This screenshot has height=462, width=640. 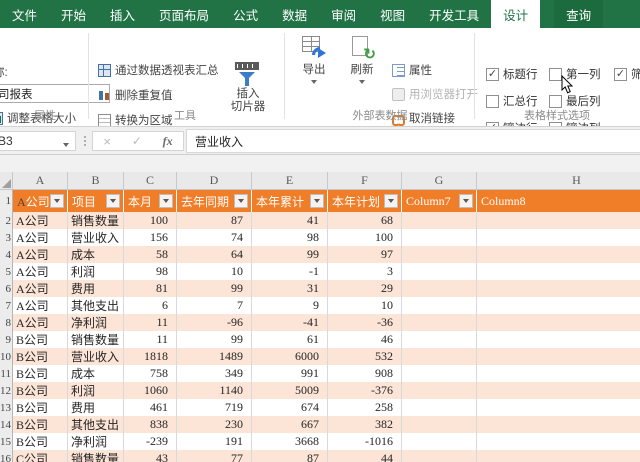 I want to click on cell-value: 74, so click(x=214, y=237).